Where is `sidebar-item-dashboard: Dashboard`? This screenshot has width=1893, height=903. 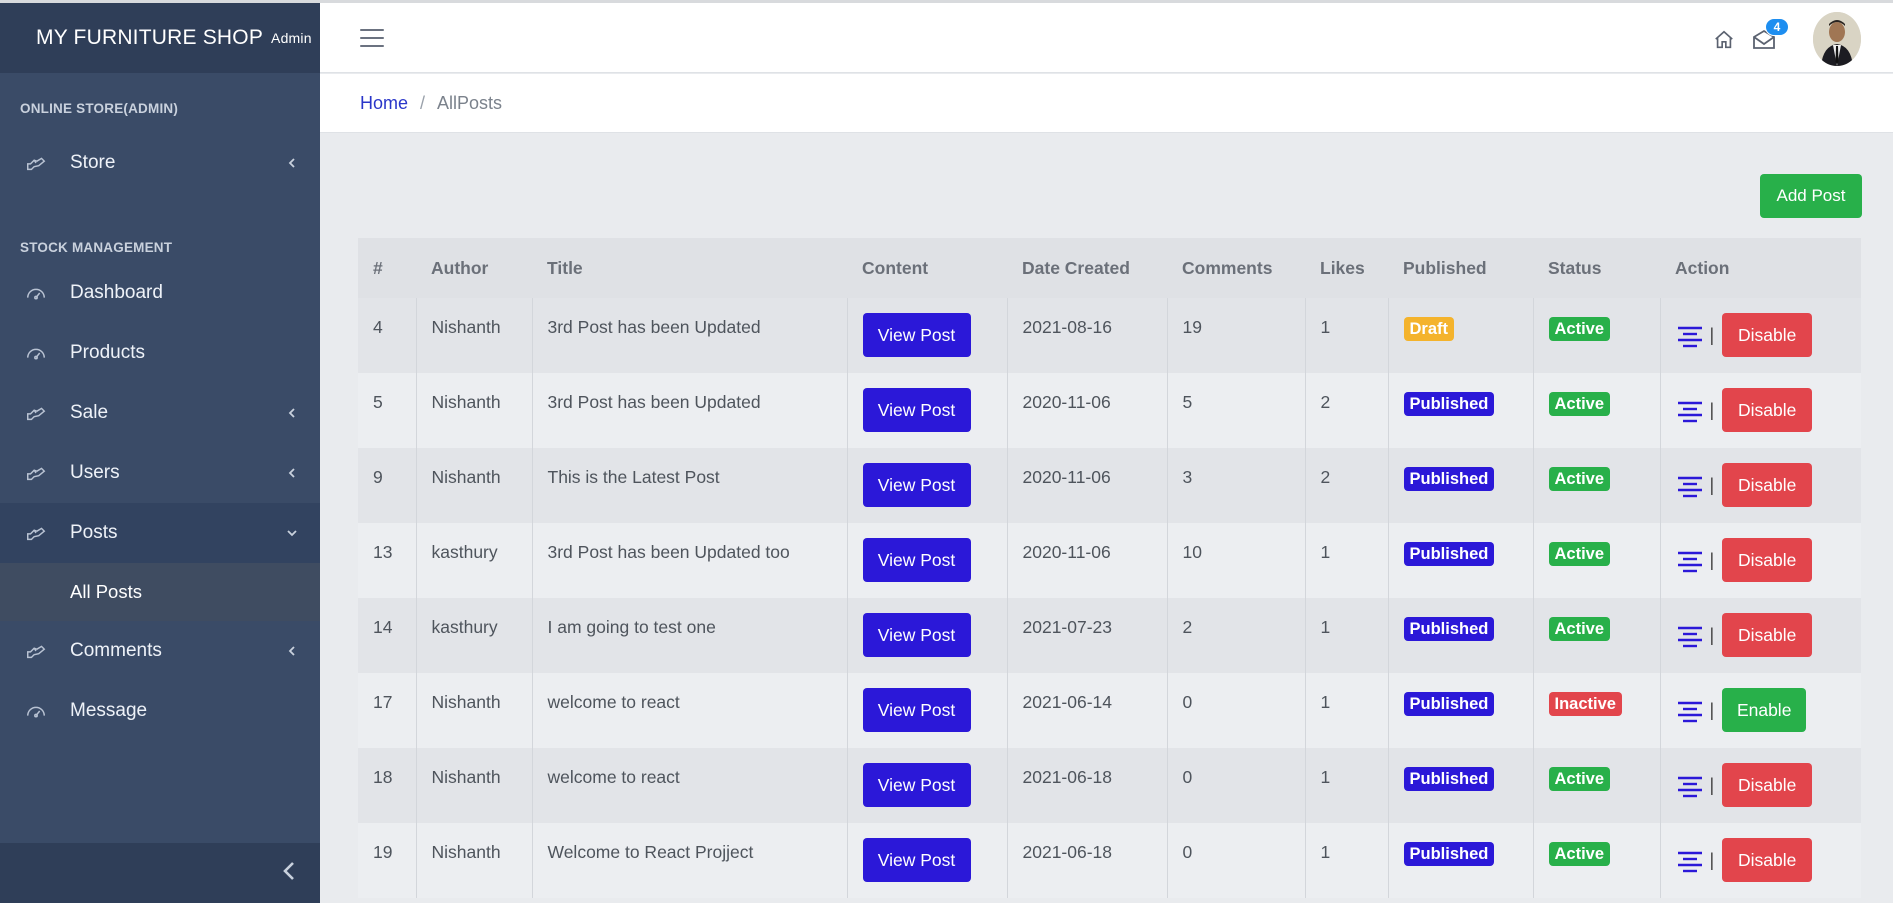 sidebar-item-dashboard: Dashboard is located at coordinates (160, 293).